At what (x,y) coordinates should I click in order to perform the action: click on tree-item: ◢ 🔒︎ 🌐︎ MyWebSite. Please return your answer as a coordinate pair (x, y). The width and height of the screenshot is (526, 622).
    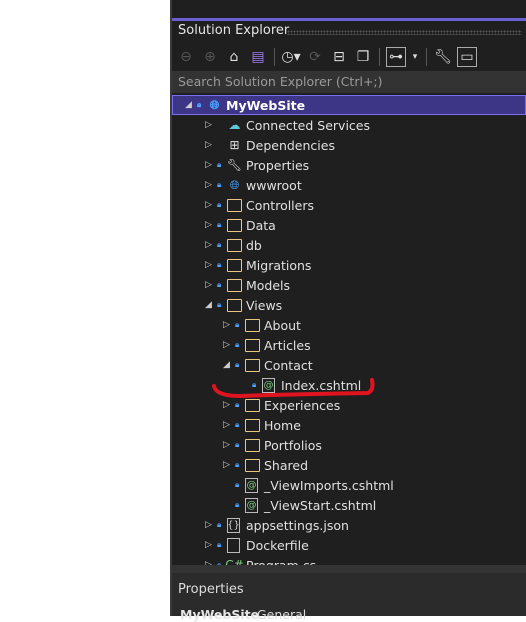
    Looking at the image, I should click on (349, 105).